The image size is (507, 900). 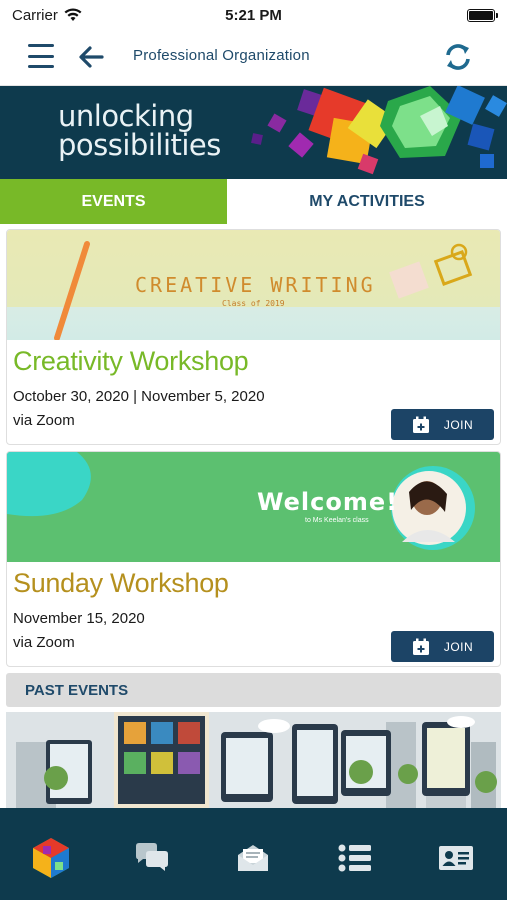 I want to click on wifi-icon, so click(x=73, y=14).